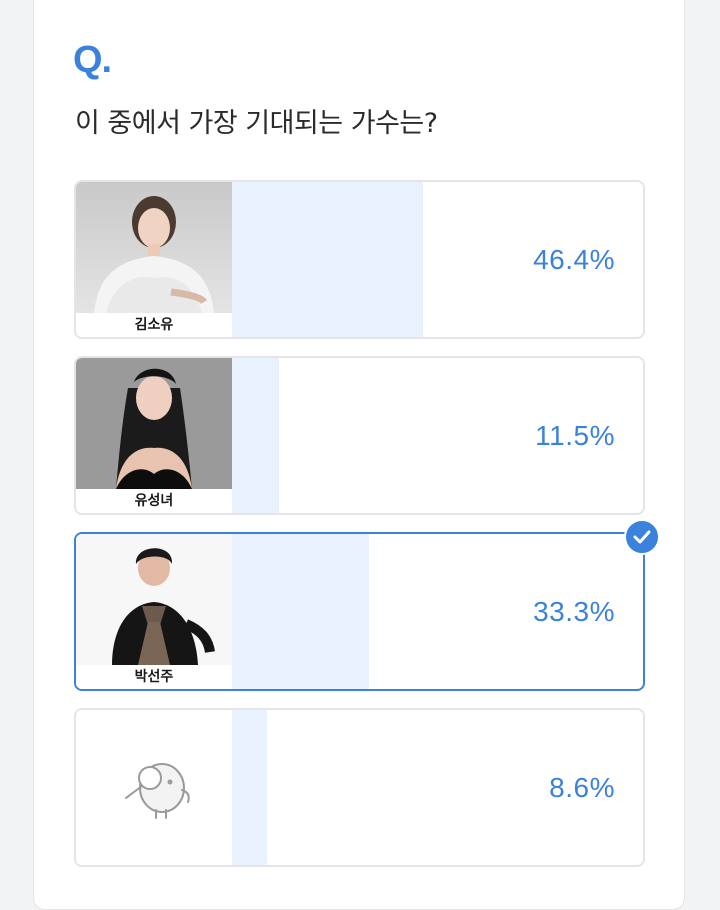 The width and height of the screenshot is (720, 910). Describe the element at coordinates (359, 787) in the screenshot. I see `poll-option-4: 8.6%` at that location.